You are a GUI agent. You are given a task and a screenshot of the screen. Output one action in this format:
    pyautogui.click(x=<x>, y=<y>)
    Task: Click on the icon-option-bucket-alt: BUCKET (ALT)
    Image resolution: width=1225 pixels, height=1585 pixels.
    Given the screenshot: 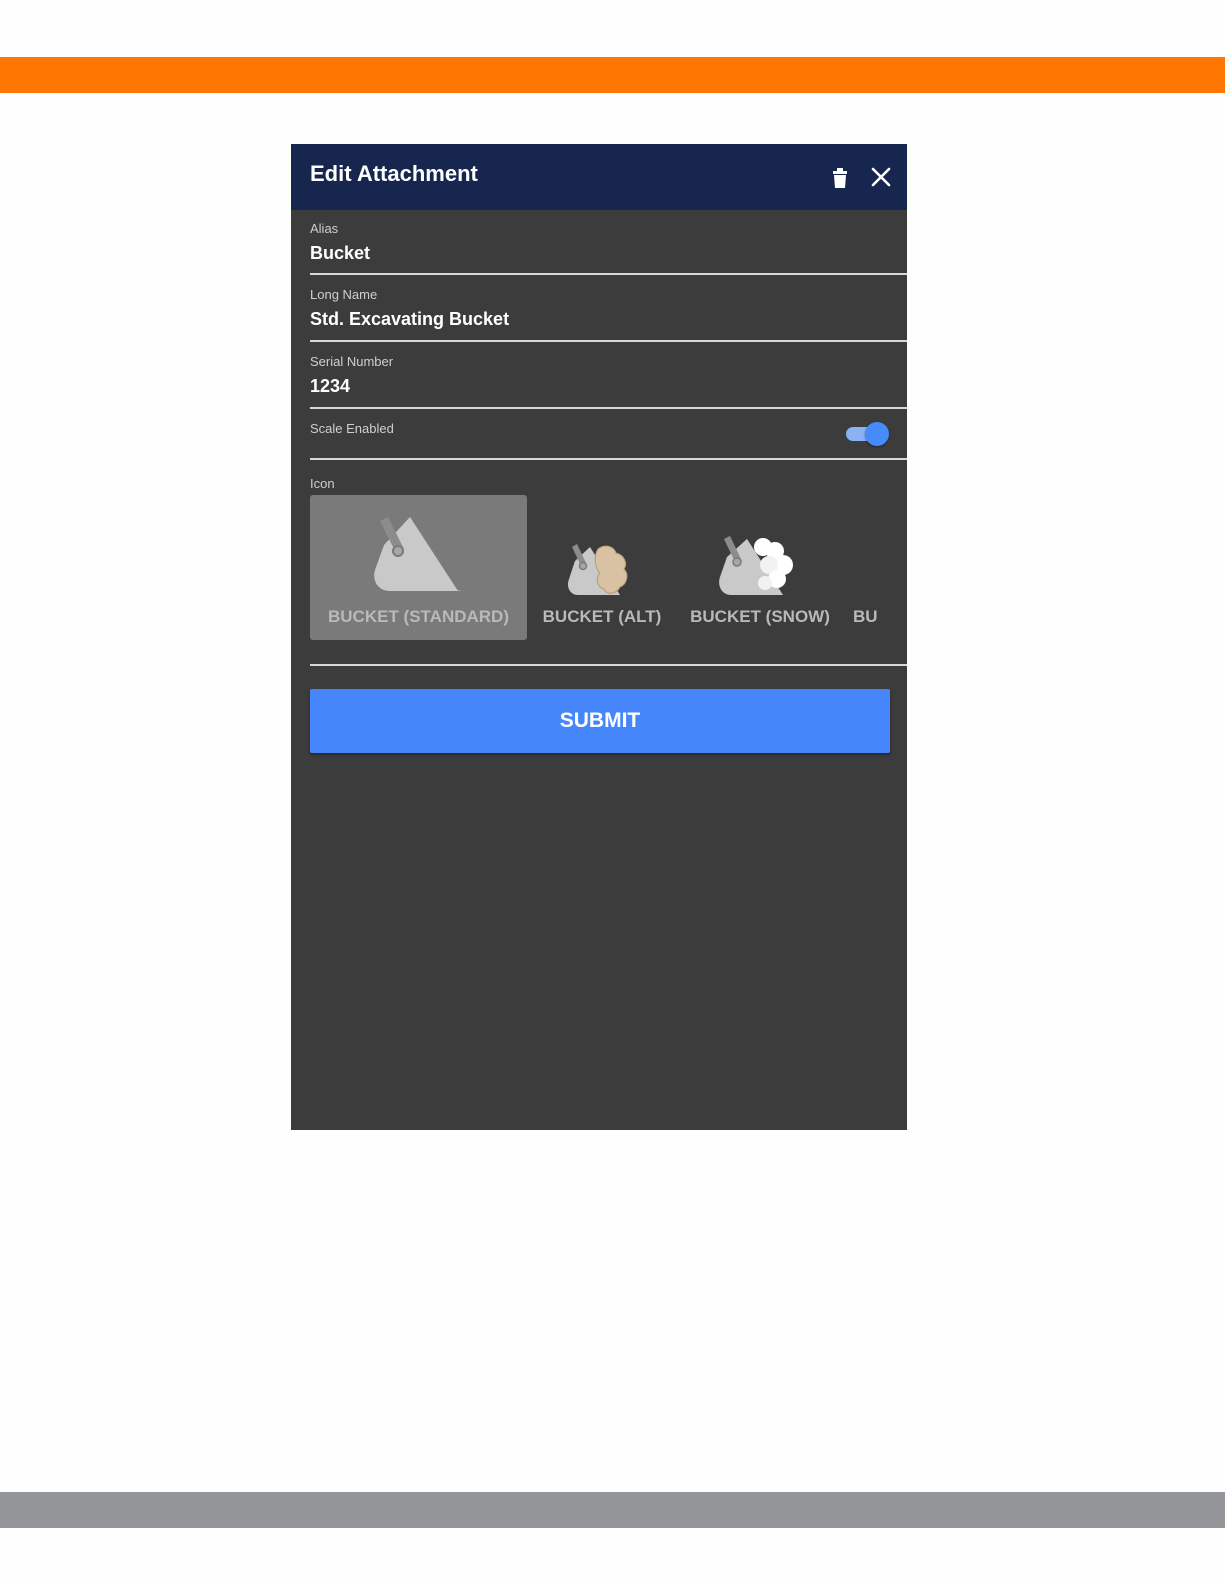 What is the action you would take?
    pyautogui.click(x=602, y=567)
    